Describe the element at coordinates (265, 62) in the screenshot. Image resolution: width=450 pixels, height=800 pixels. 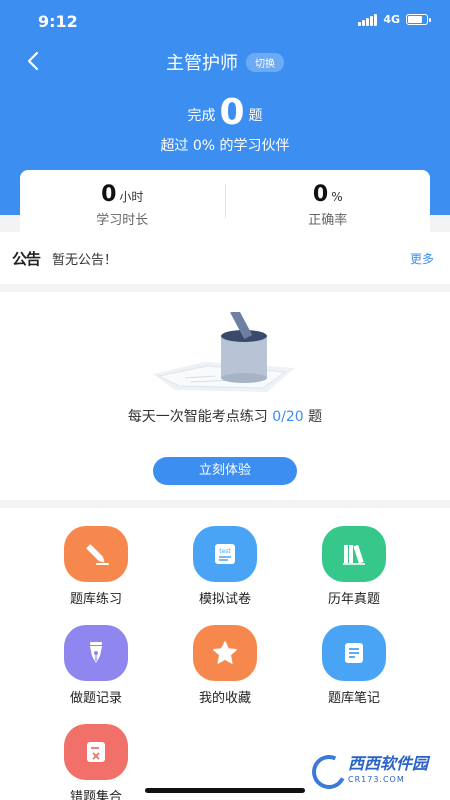
I see `switch-button: 切换` at that location.